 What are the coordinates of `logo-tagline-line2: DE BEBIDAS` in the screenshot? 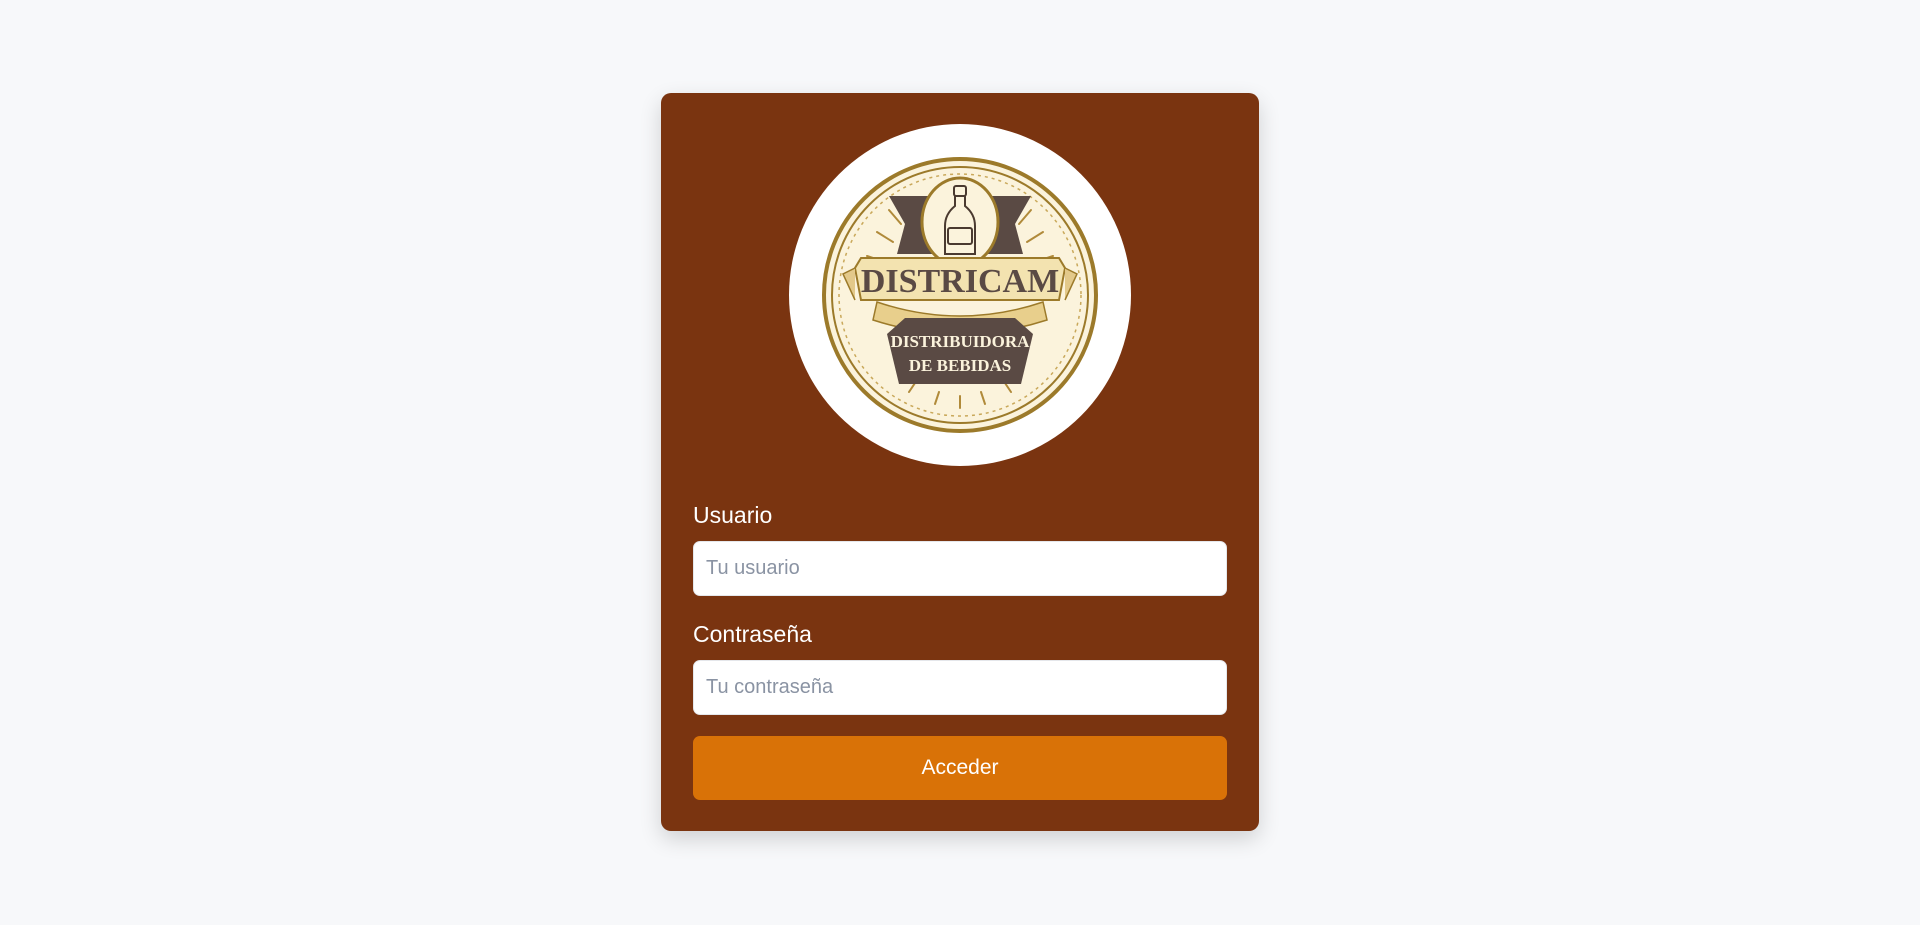 It's located at (960, 365).